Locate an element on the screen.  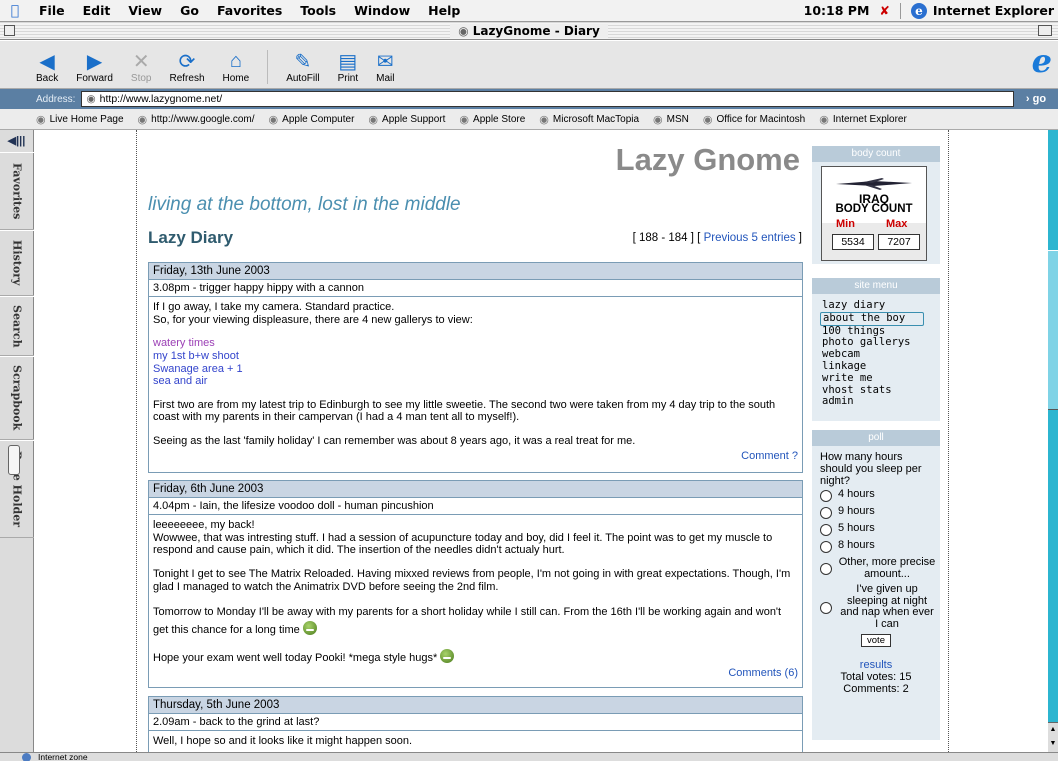
menu-link-admin: admin is located at coordinates (872, 402).